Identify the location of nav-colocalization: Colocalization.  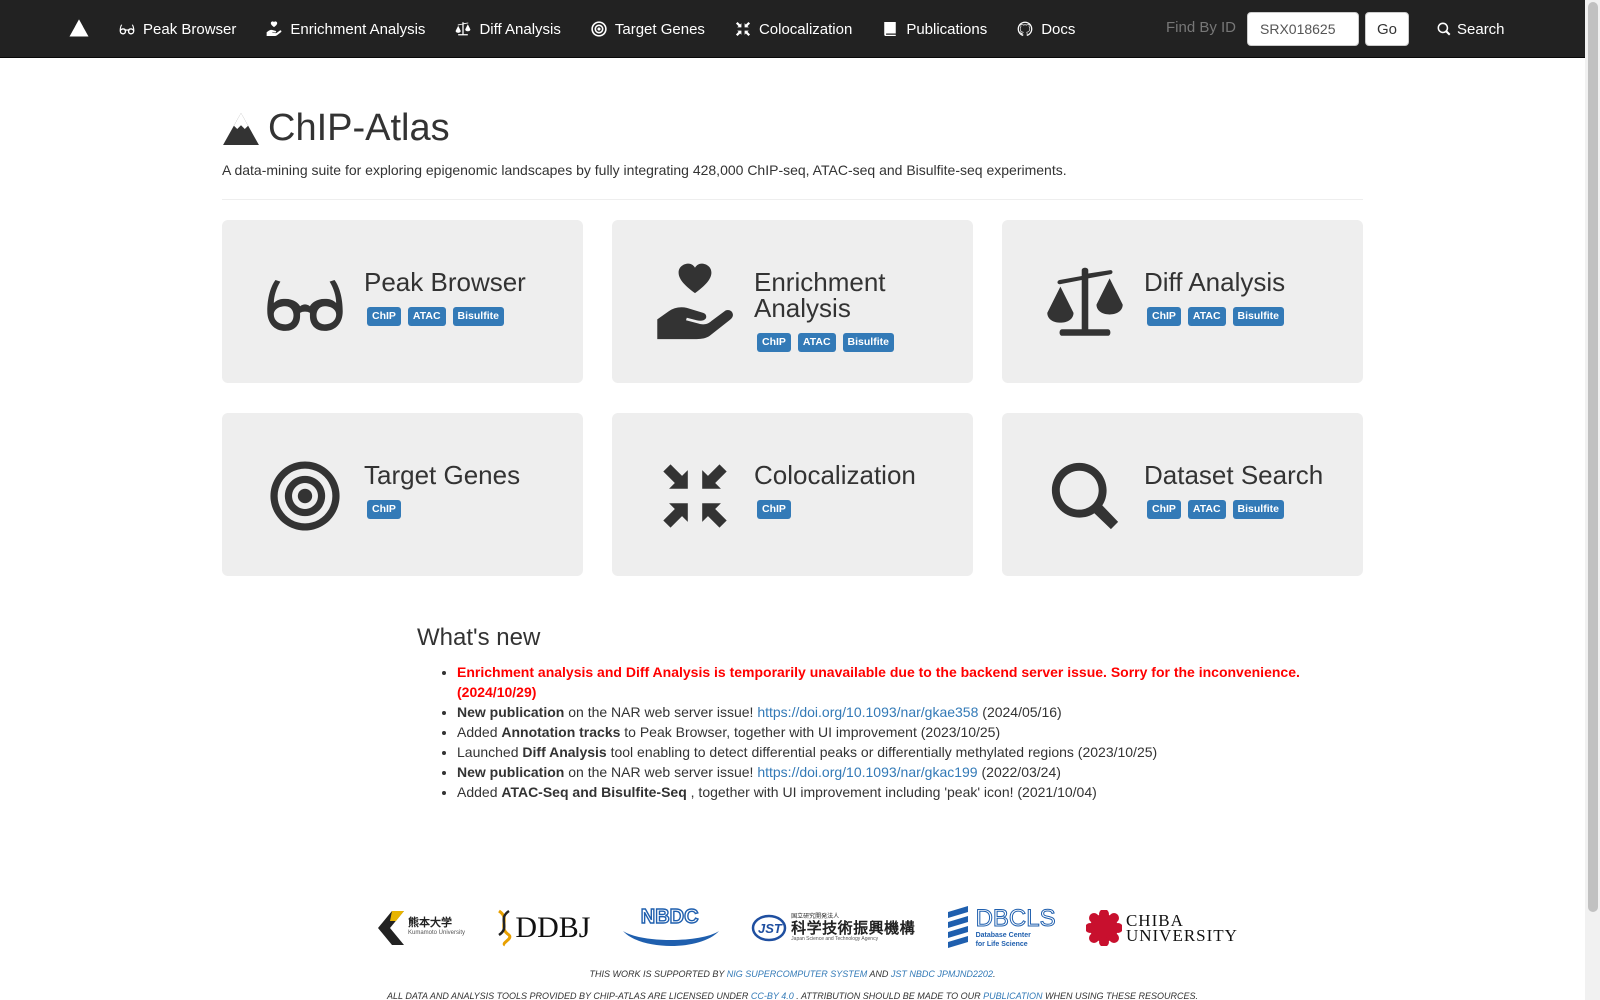
(793, 29).